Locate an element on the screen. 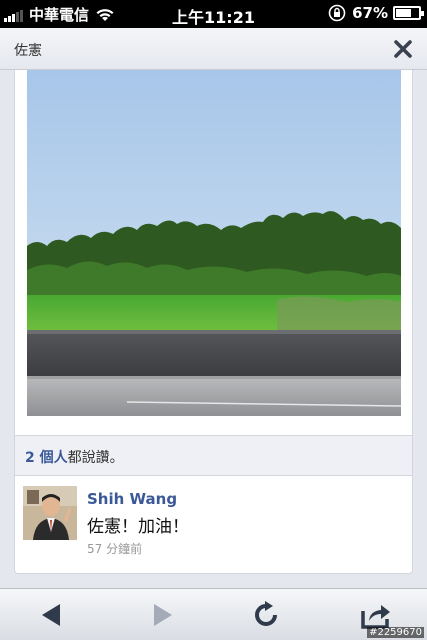 The width and height of the screenshot is (427, 640). battery-percent: 67% is located at coordinates (370, 13).